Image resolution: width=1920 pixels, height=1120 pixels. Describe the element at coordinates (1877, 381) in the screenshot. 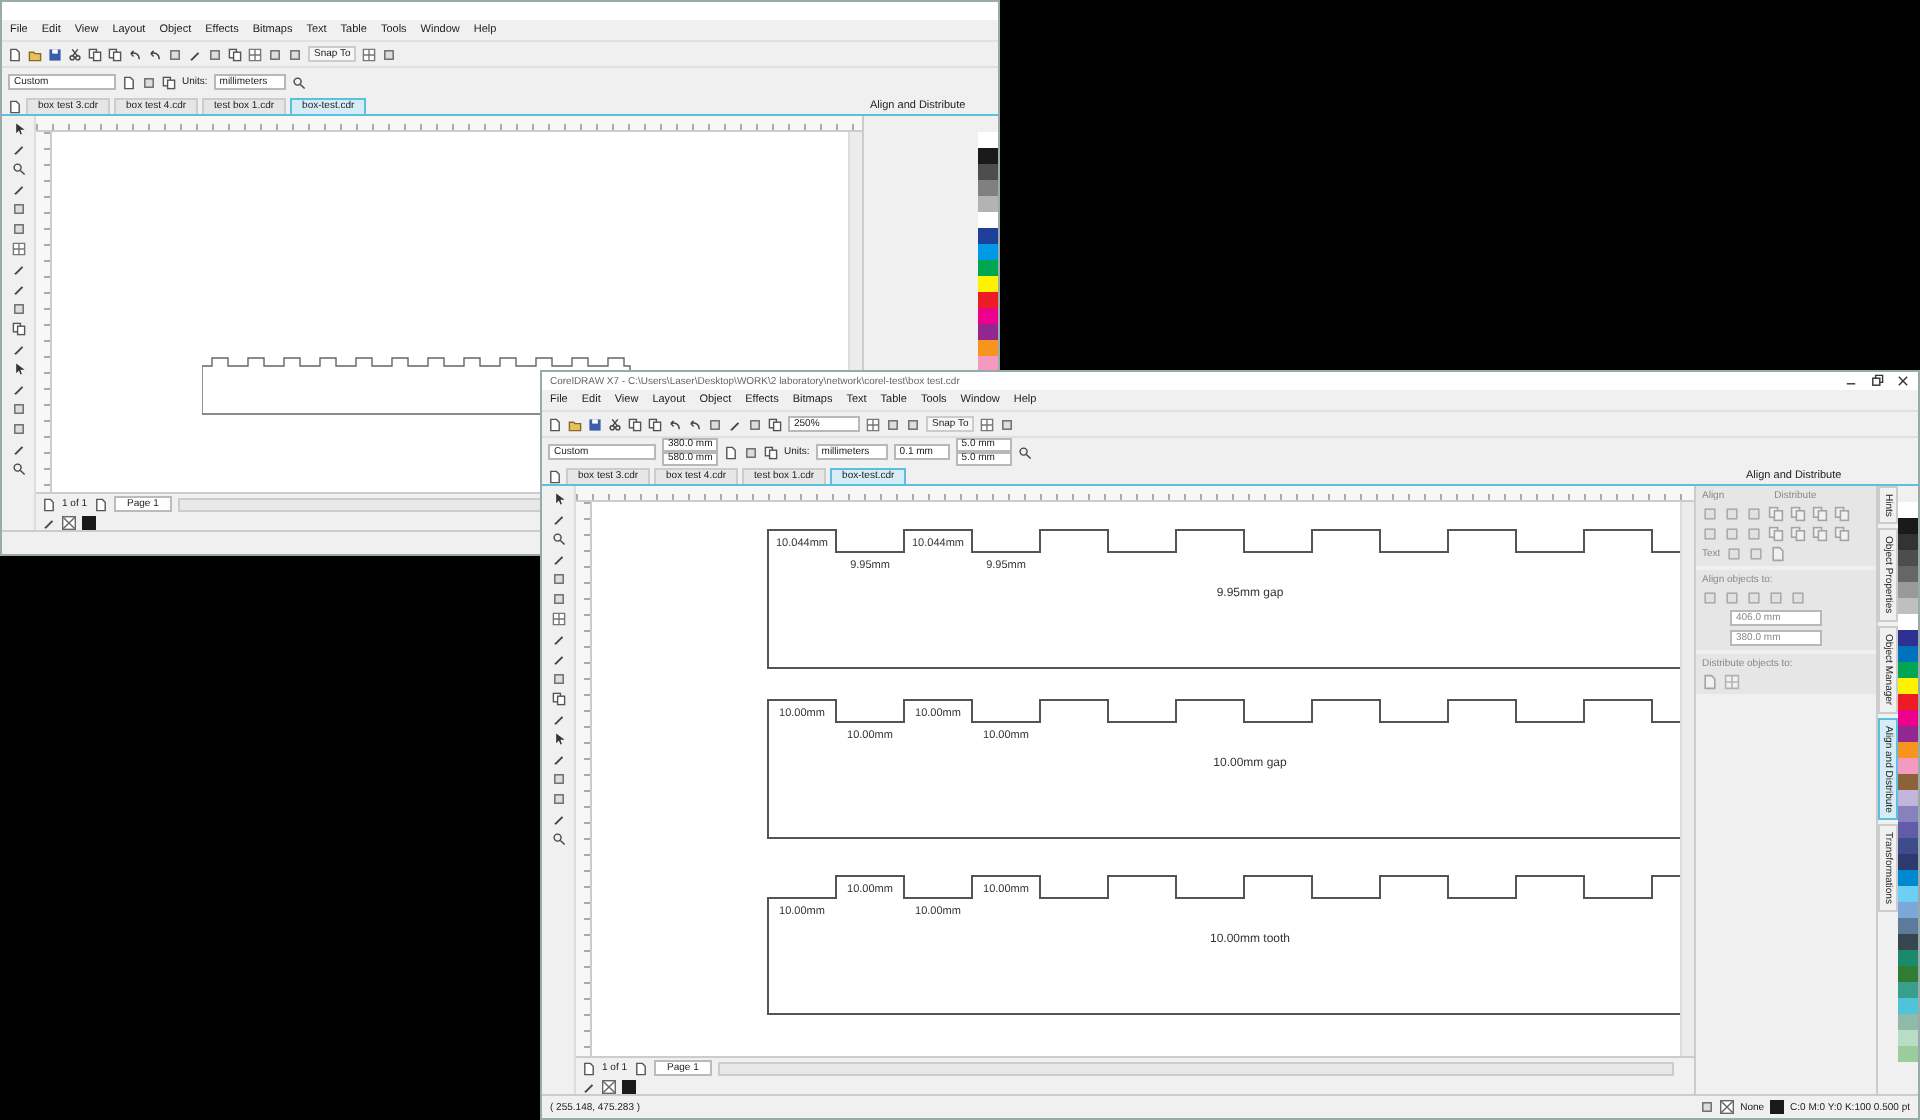

I see `restore-icon` at that location.